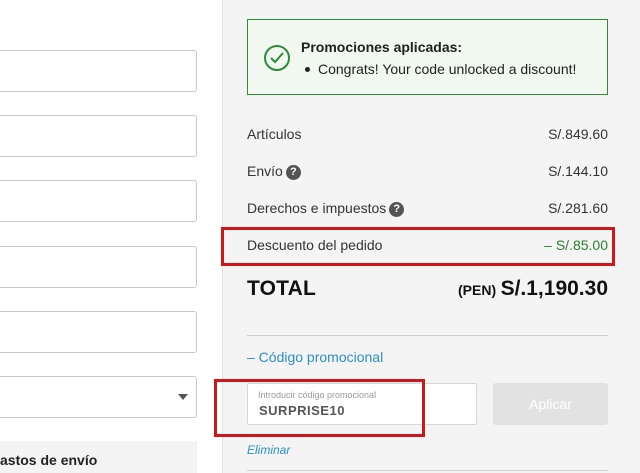 Image resolution: width=640 pixels, height=473 pixels. I want to click on promotions-message: Congrats! Your code unlocked a discount!, so click(438, 69).